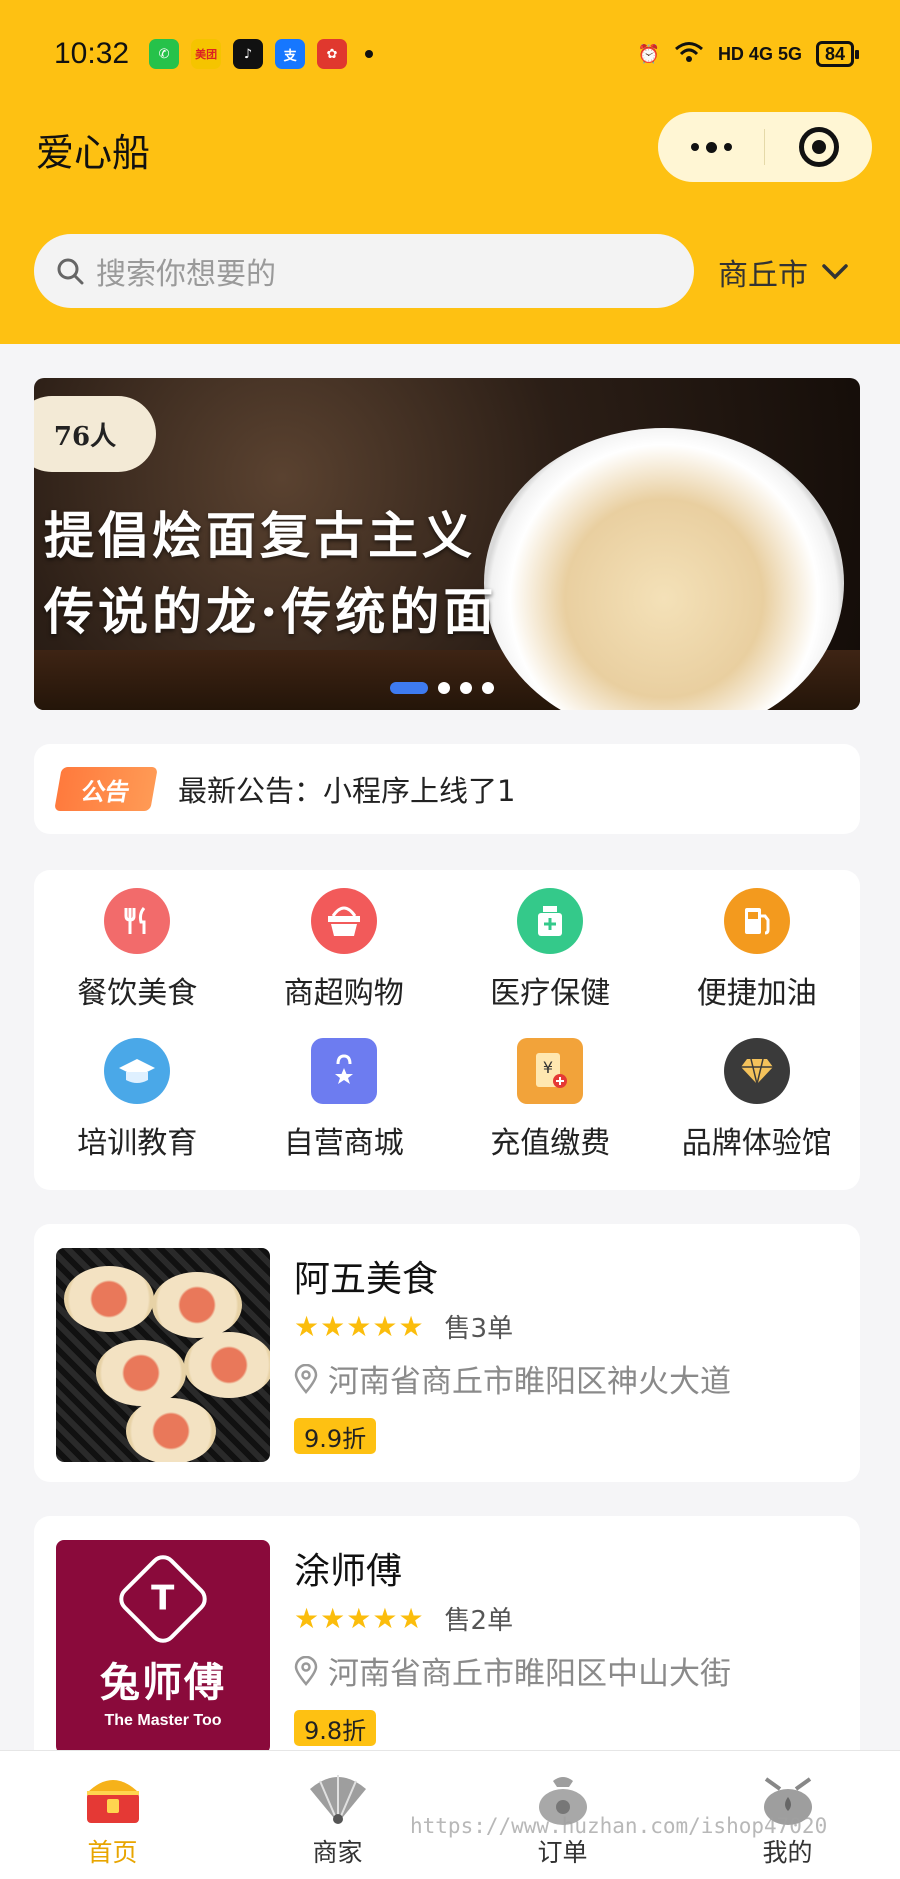 The image size is (900, 1879). I want to click on store-rating: ★ ★ ★ ★ ★ 售2单, so click(403, 1618).